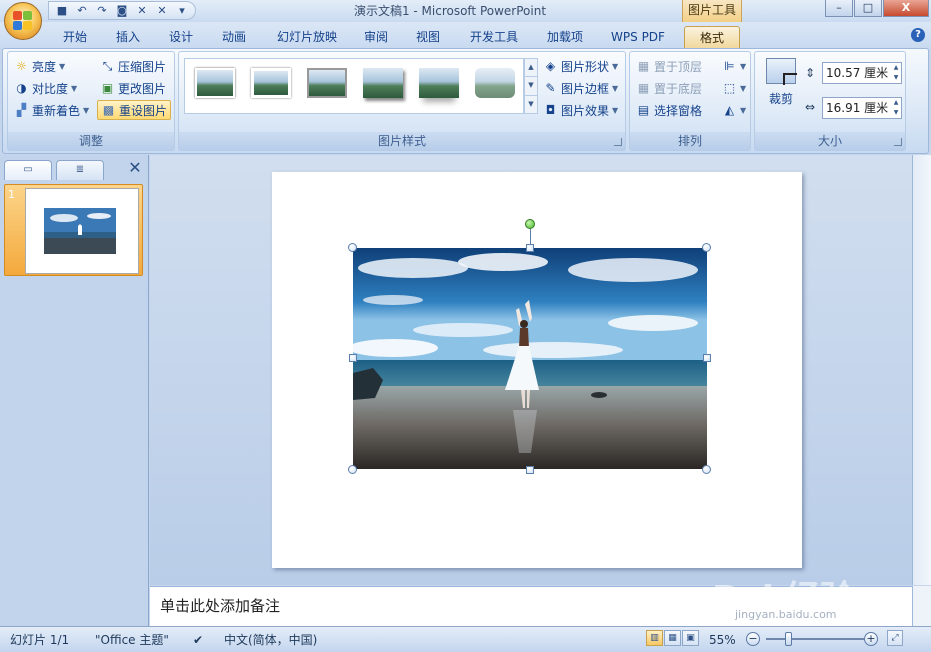 This screenshot has height=652, width=931. I want to click on tab-developer: 开发工具, so click(494, 37).